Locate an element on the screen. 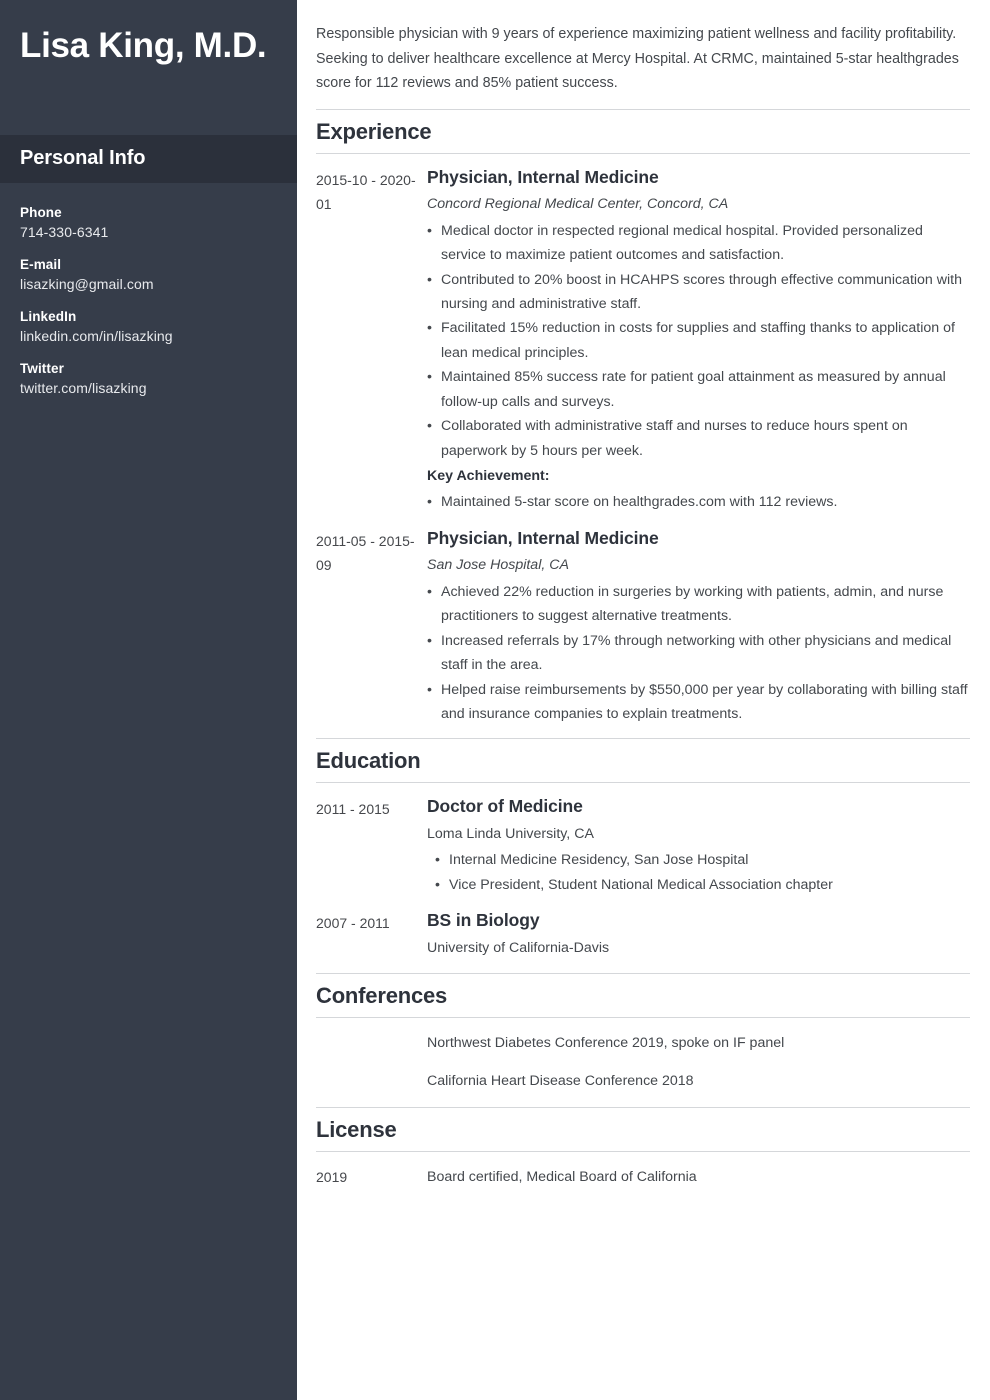  contact-item-phone: Phone 714-330-6341 is located at coordinates (148, 222).